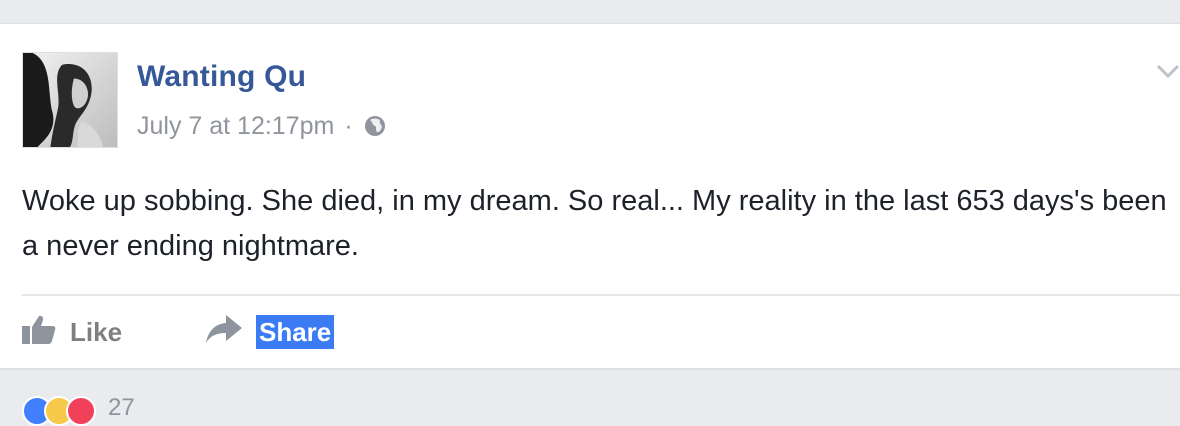 The height and width of the screenshot is (426, 1180). Describe the element at coordinates (590, 369) in the screenshot. I see `reactions-divider` at that location.